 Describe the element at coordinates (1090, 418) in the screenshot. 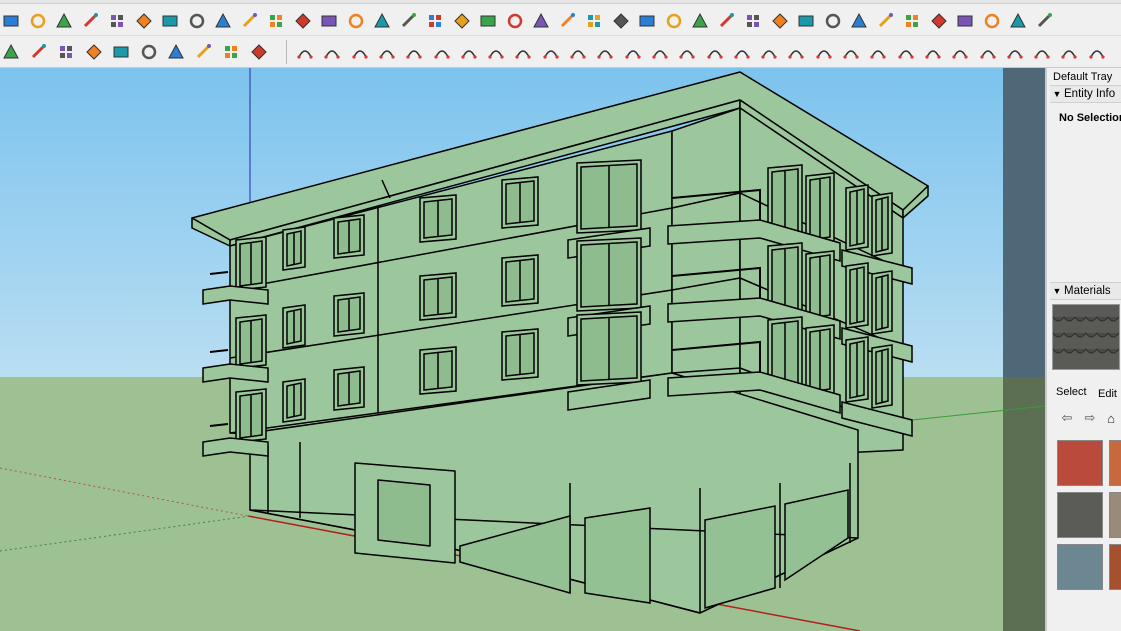

I see `forward-arrow-icon: ⇨` at that location.